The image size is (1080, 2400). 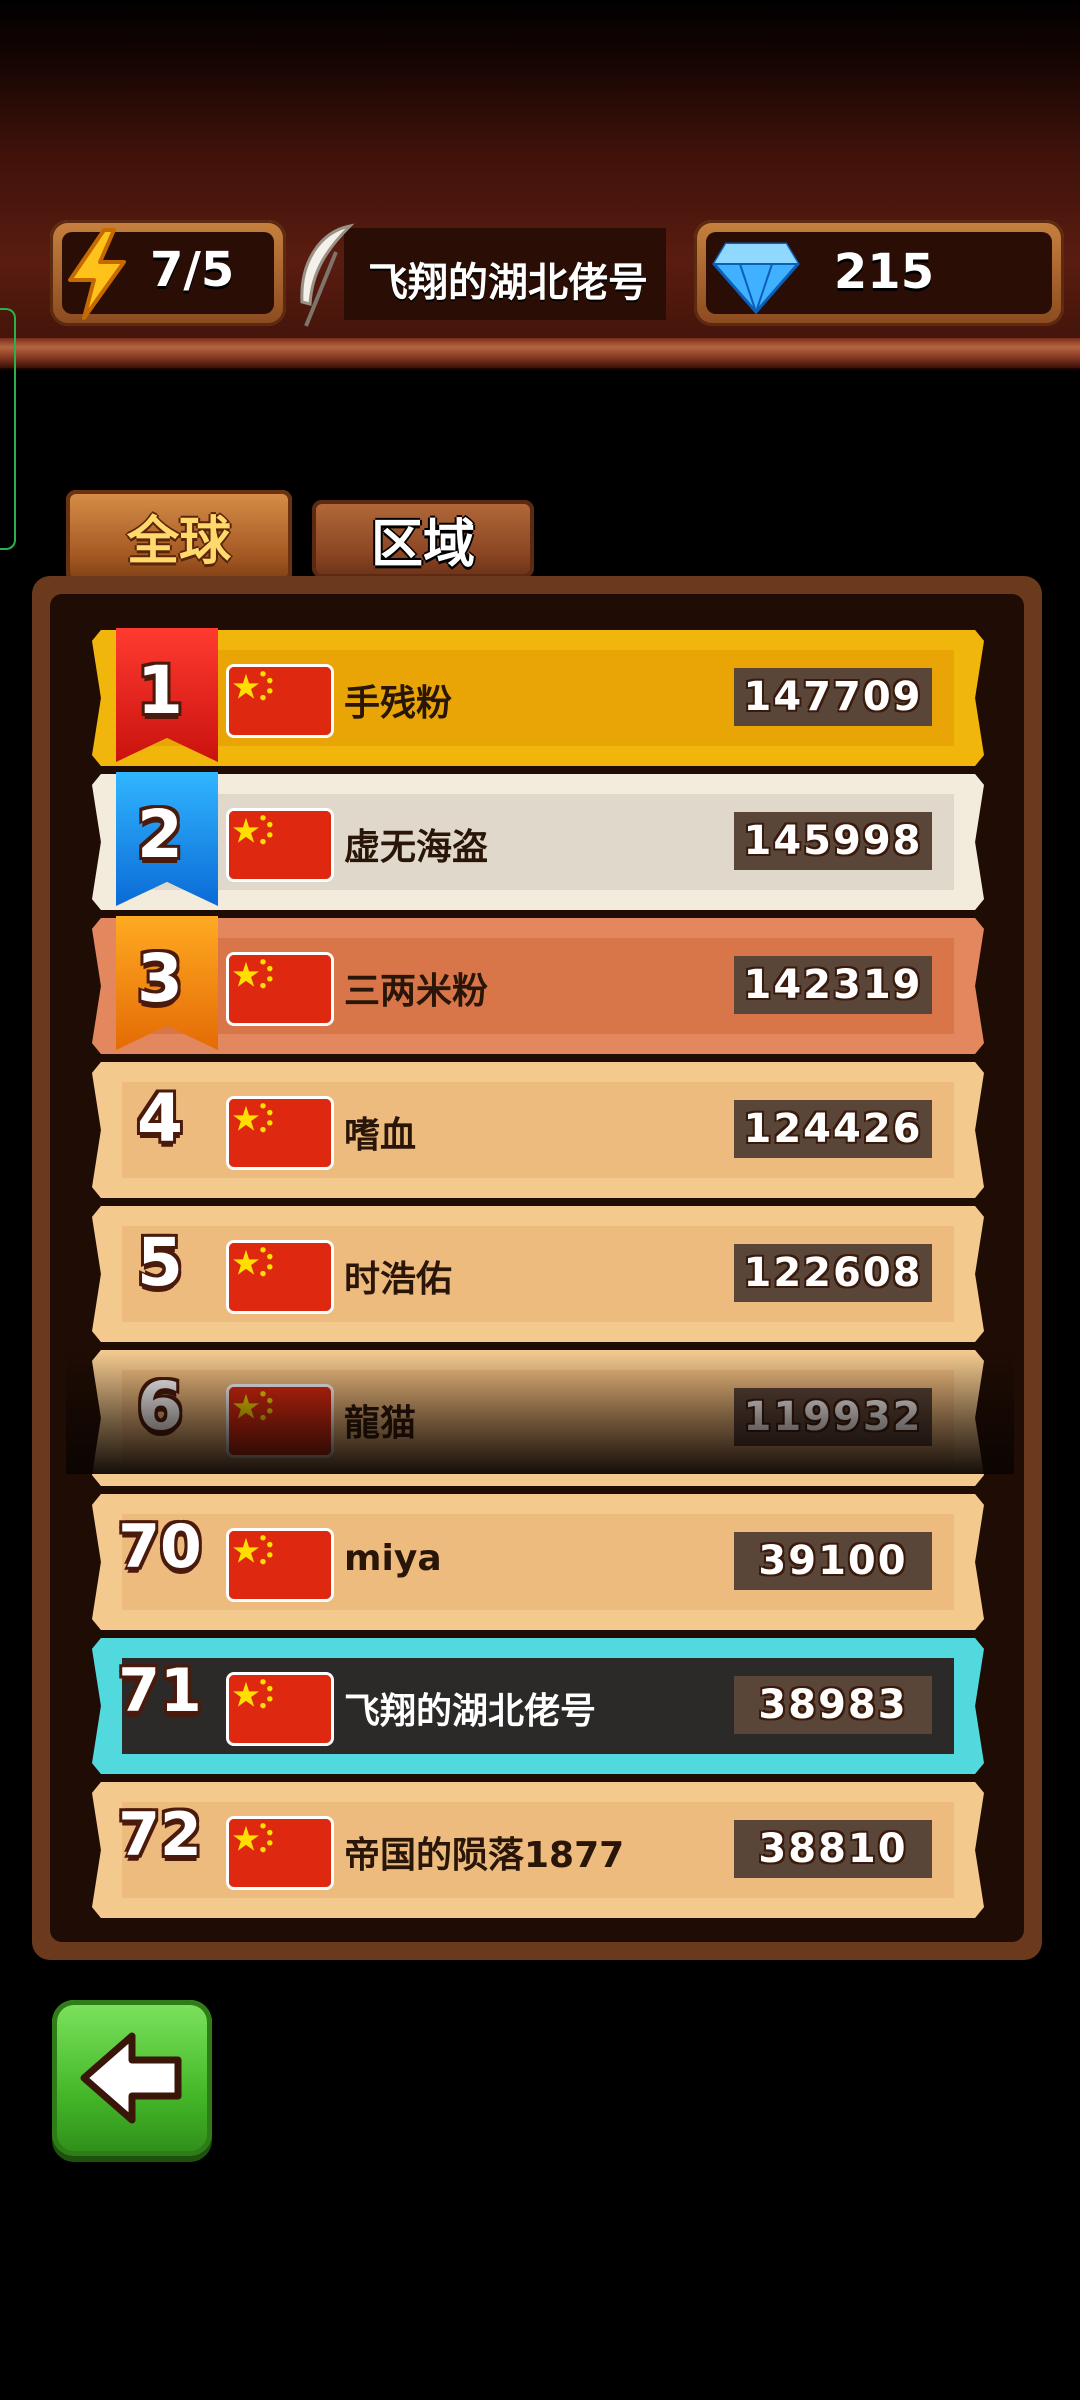 I want to click on rank-number: 71, so click(x=160, y=1691).